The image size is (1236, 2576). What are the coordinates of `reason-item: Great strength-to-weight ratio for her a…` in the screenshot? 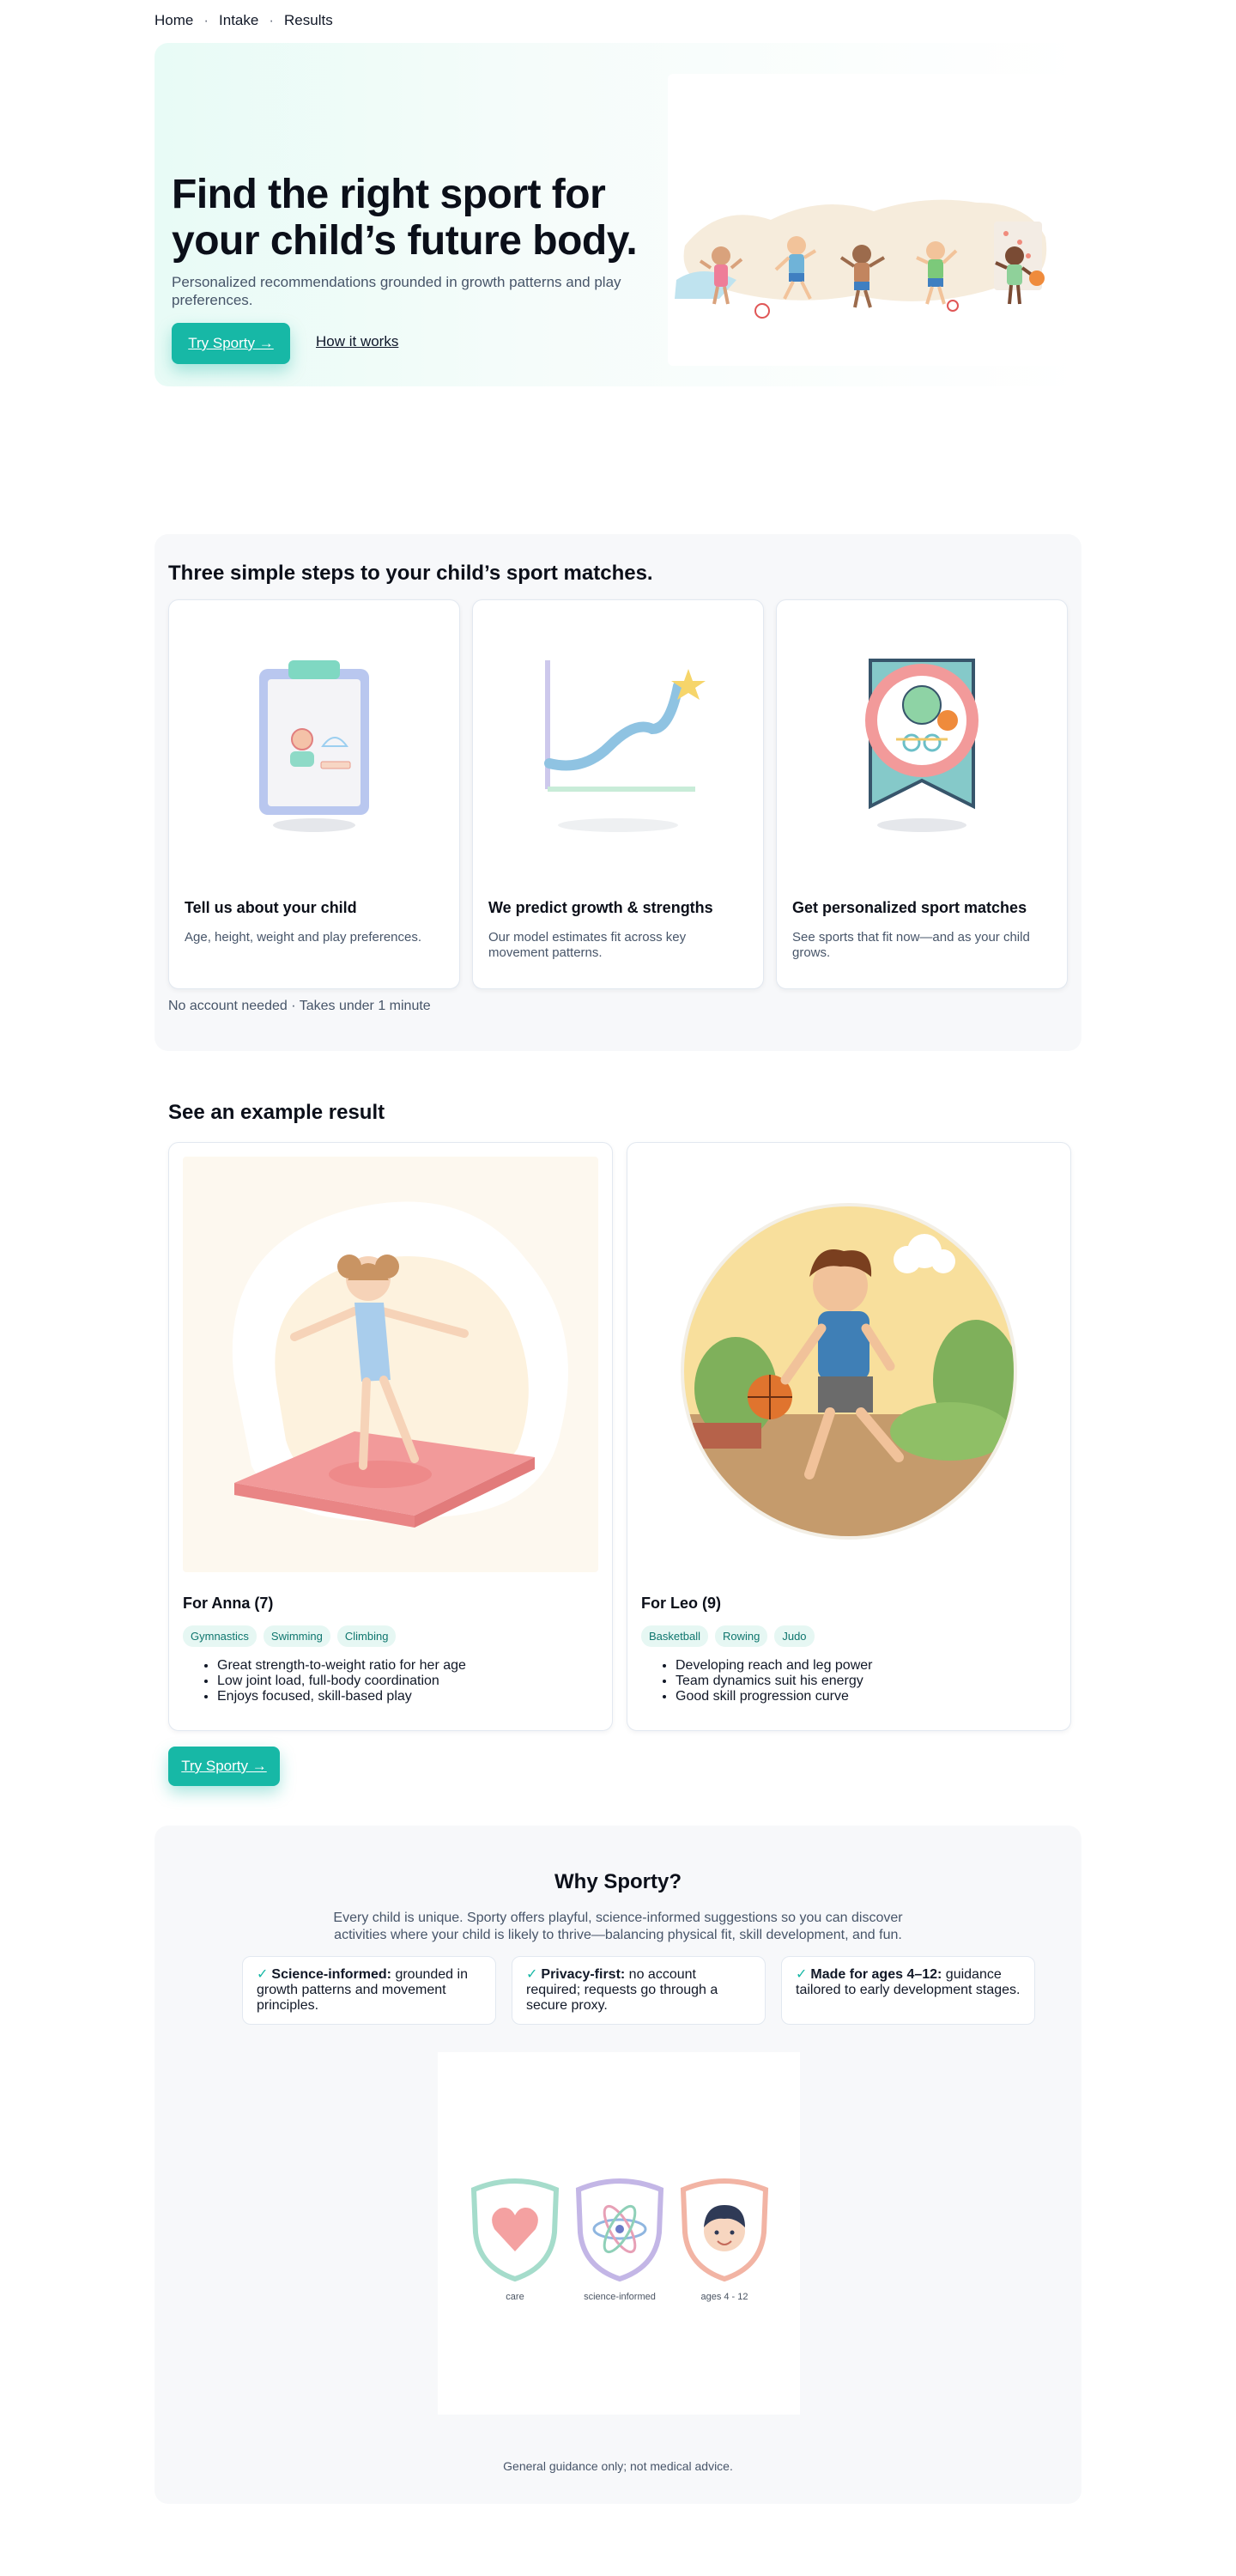 It's located at (341, 1666).